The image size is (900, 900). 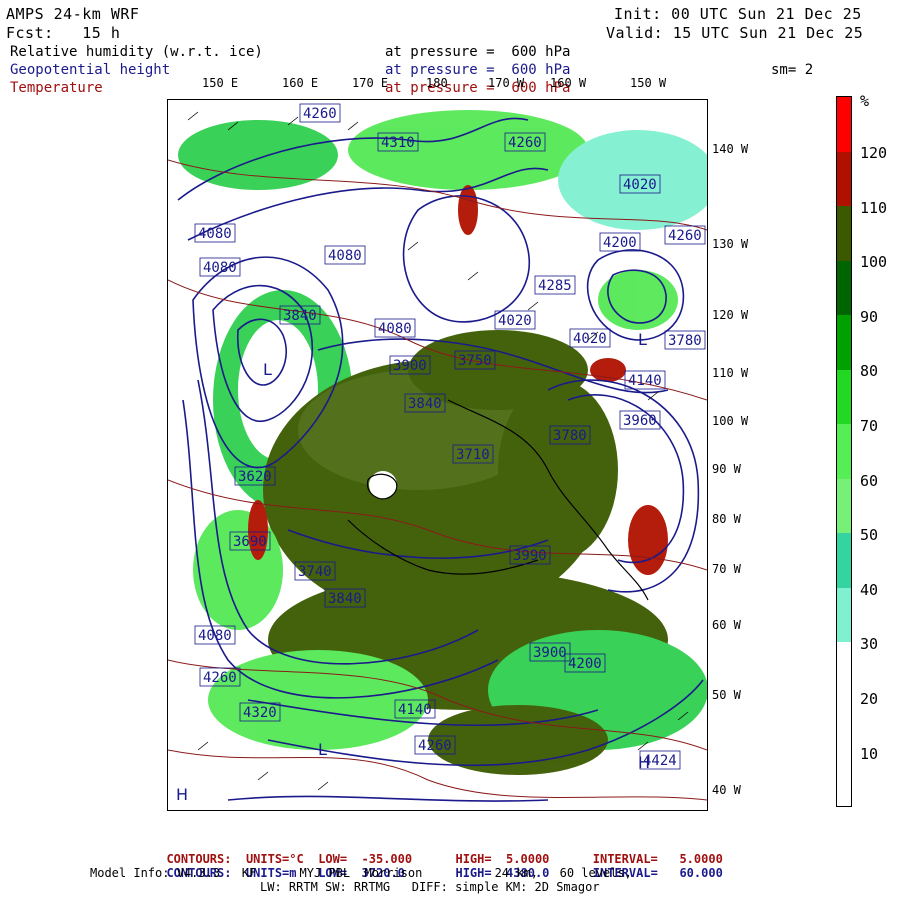 I want to click on height-label: 4320, so click(x=260, y=713).